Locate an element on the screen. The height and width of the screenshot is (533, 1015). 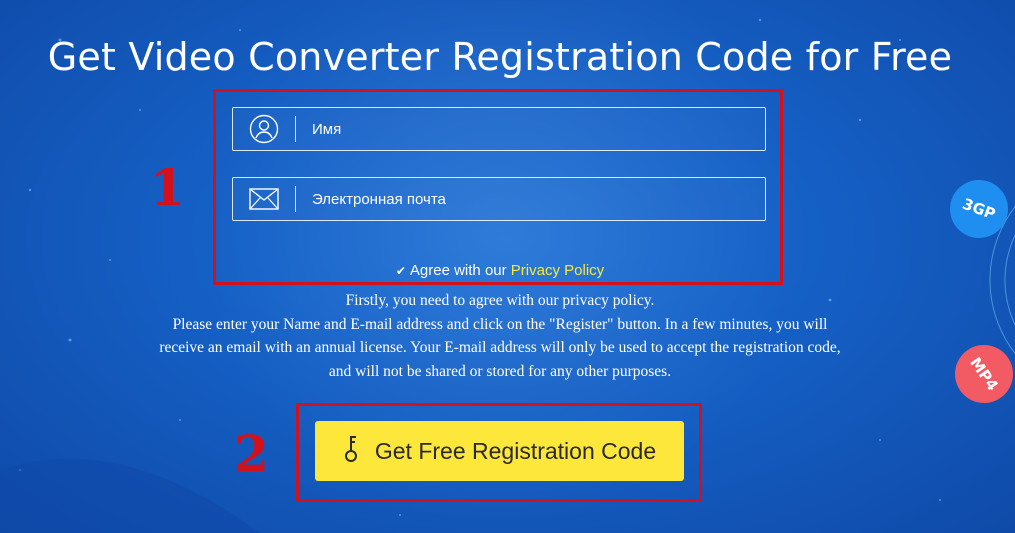
cta-label: Get Free Registration Code is located at coordinates (515, 450).